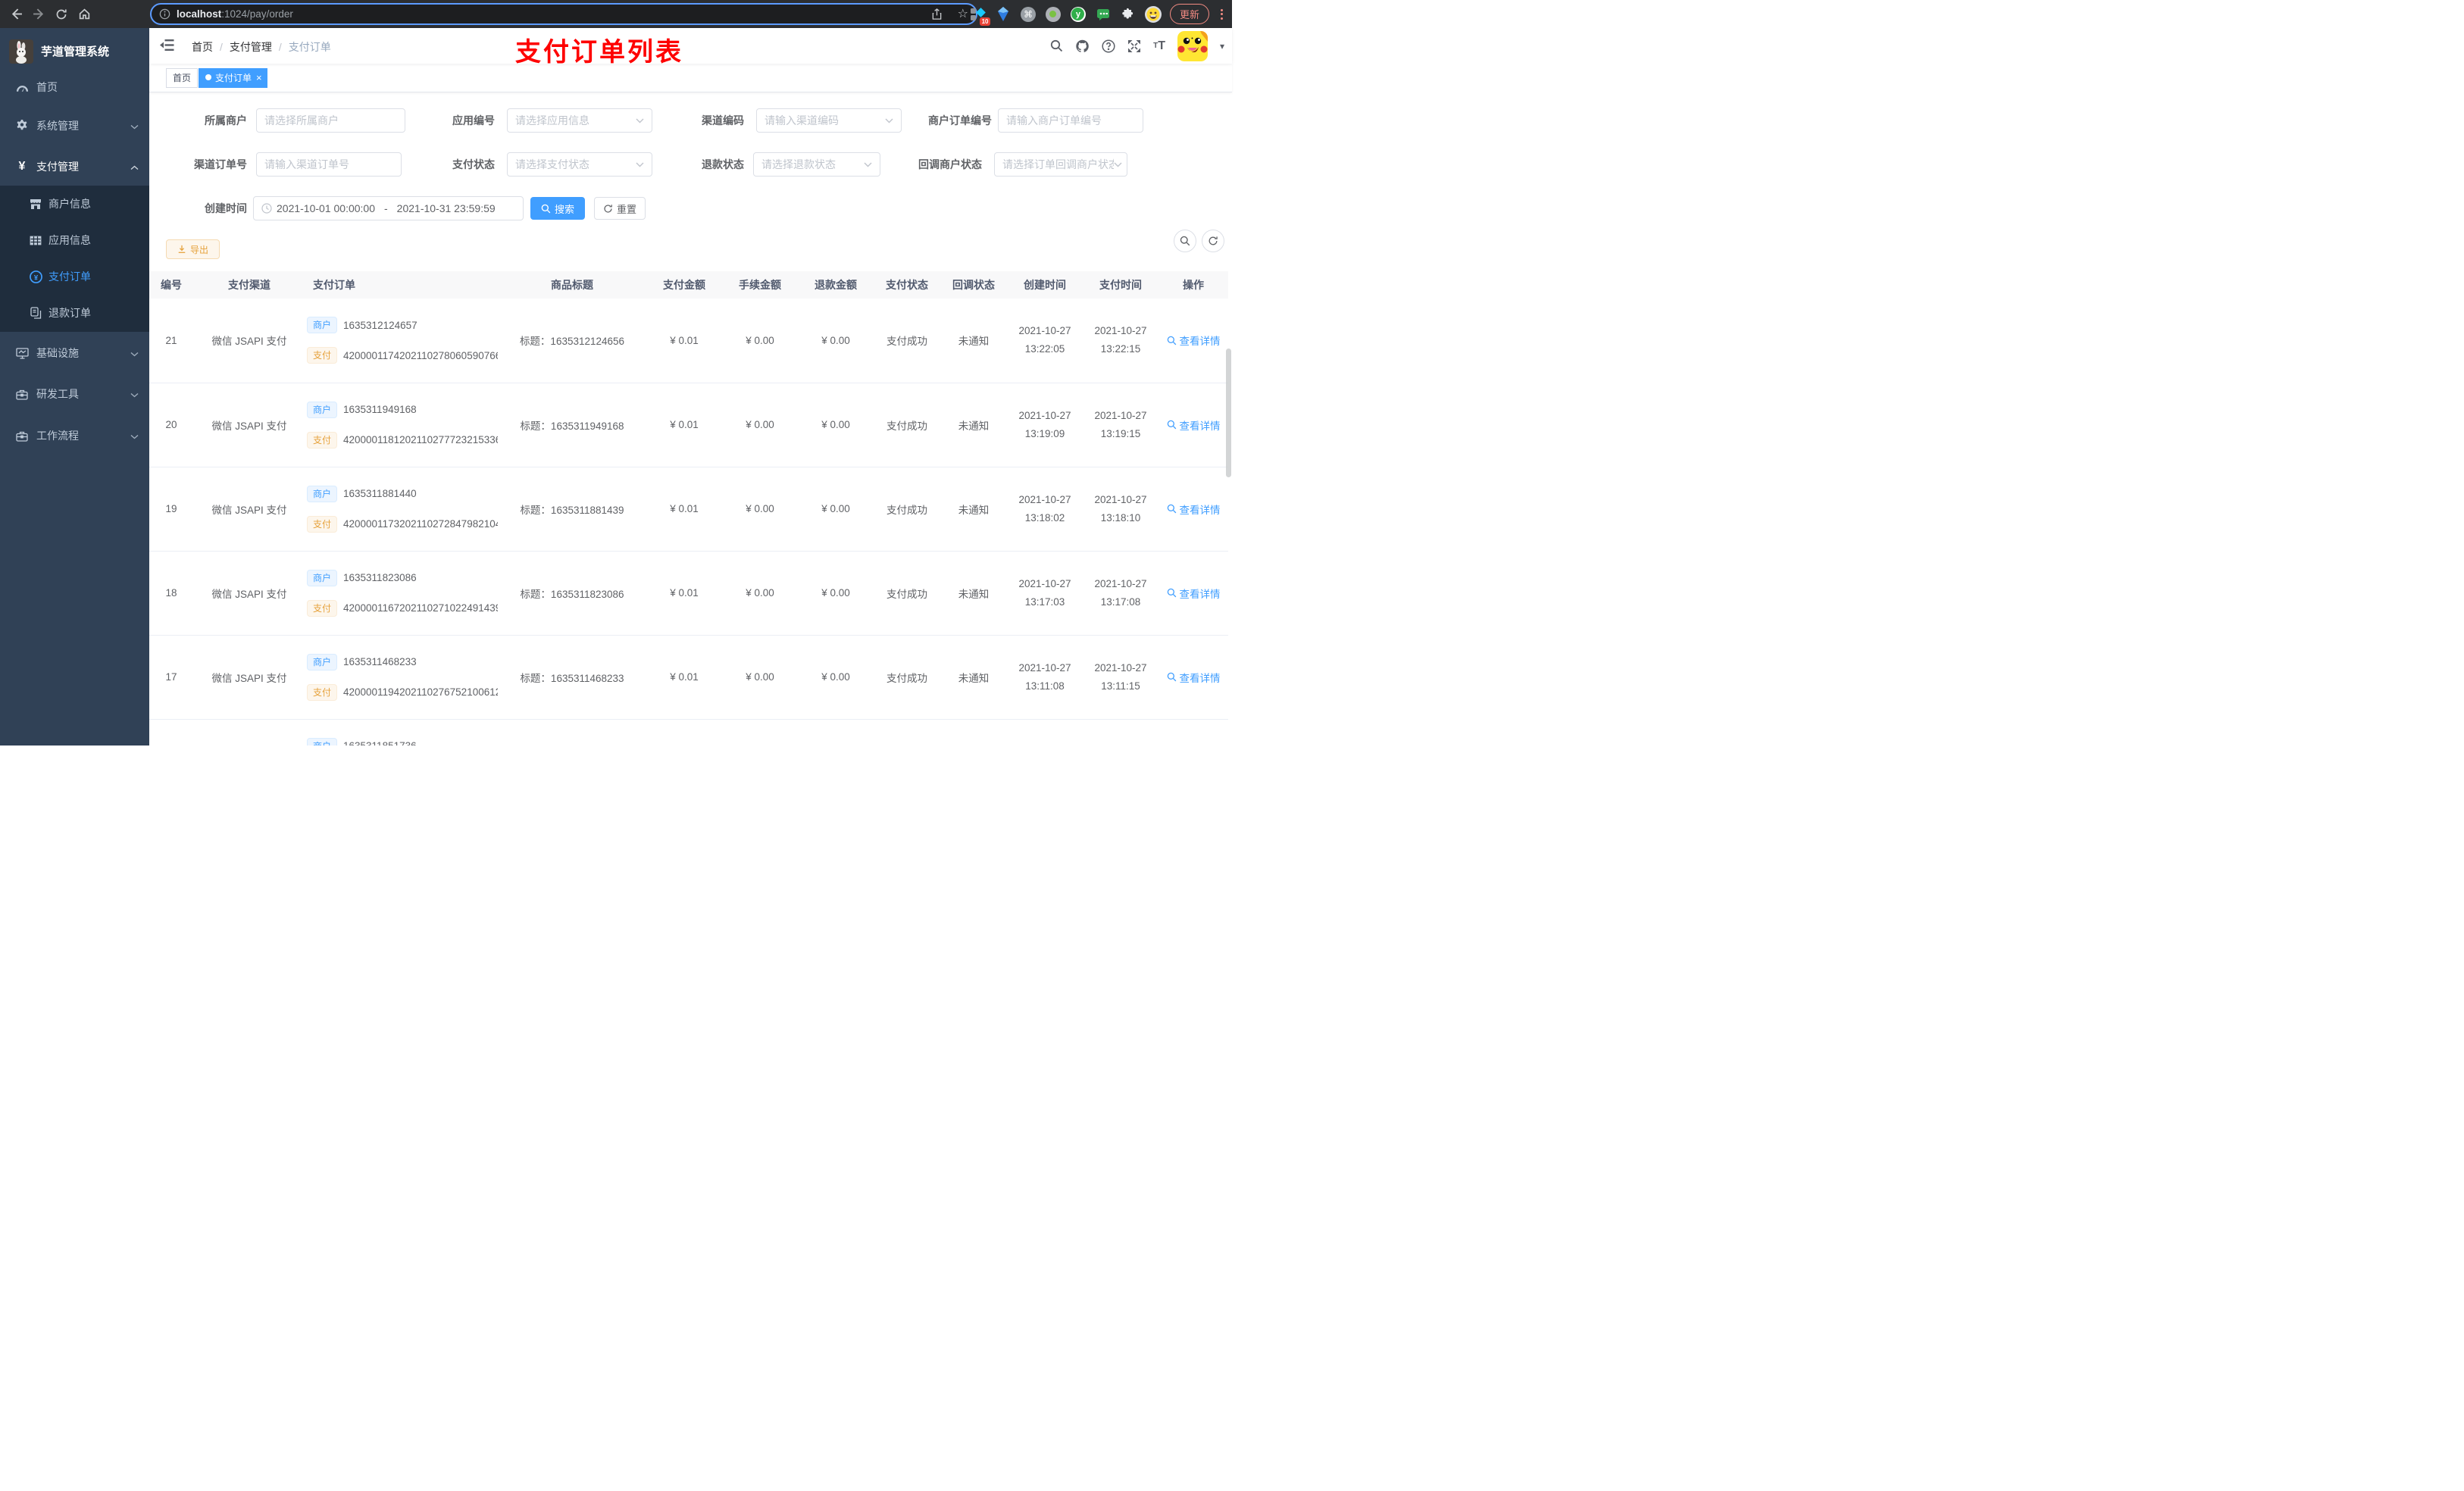 Image resolution: width=2464 pixels, height=1491 pixels. I want to click on avatar-caret-icon: ▾, so click(1222, 46).